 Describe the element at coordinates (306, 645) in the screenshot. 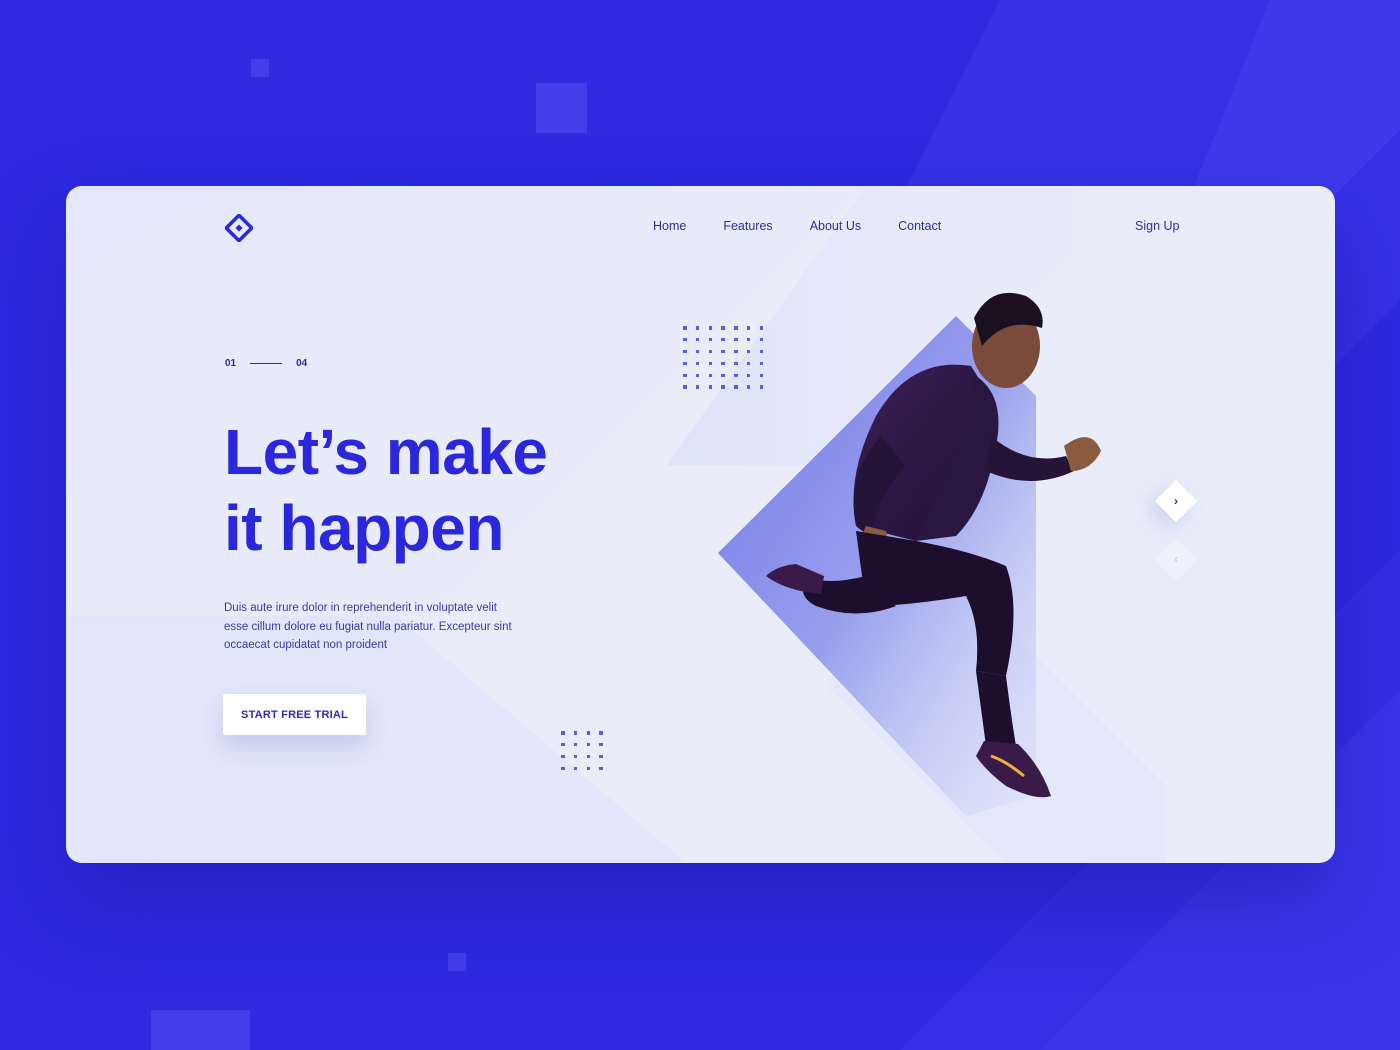

I see `description-line-3: occaecat cupidatat non proident` at that location.